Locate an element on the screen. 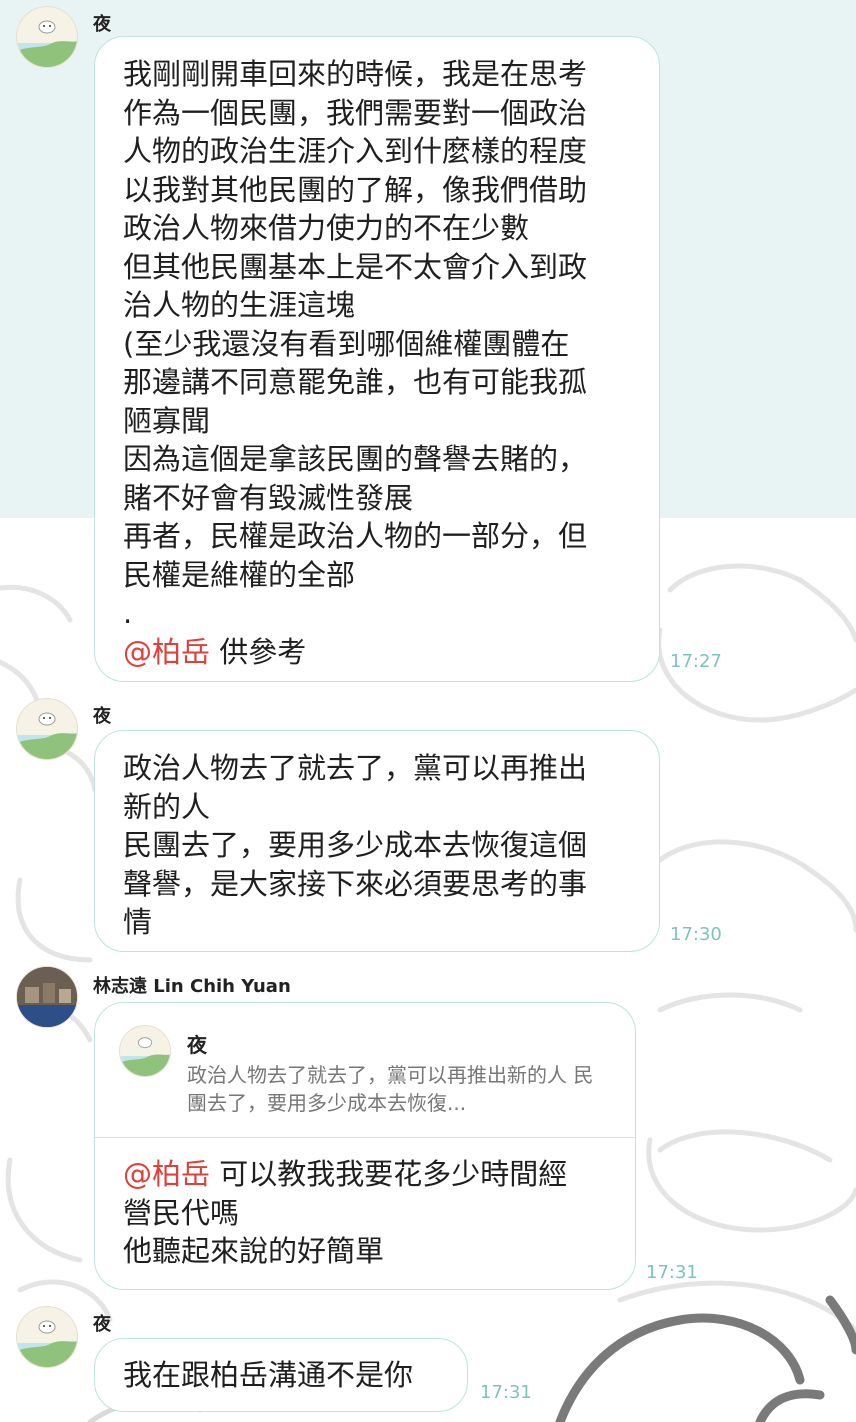 This screenshot has width=856, height=1422. message-time: 17:27 is located at coordinates (696, 661).